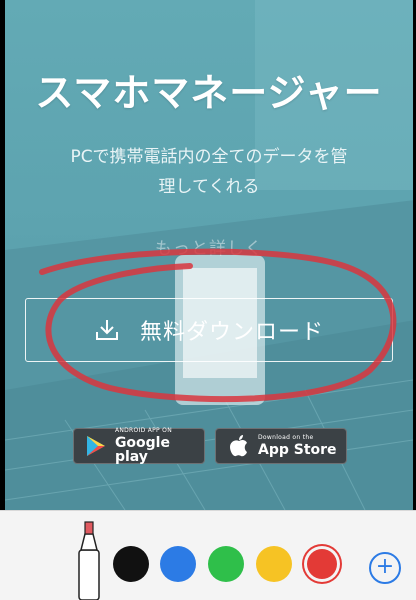  Describe the element at coordinates (297, 450) in the screenshot. I see `app-store-big: App Store` at that location.